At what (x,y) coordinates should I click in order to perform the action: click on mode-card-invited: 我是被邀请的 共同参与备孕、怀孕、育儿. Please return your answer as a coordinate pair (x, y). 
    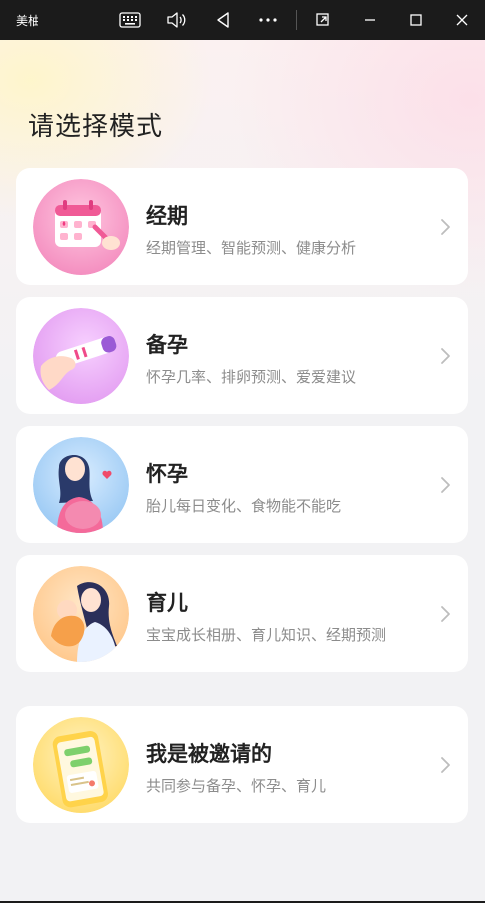
    Looking at the image, I should click on (242, 764).